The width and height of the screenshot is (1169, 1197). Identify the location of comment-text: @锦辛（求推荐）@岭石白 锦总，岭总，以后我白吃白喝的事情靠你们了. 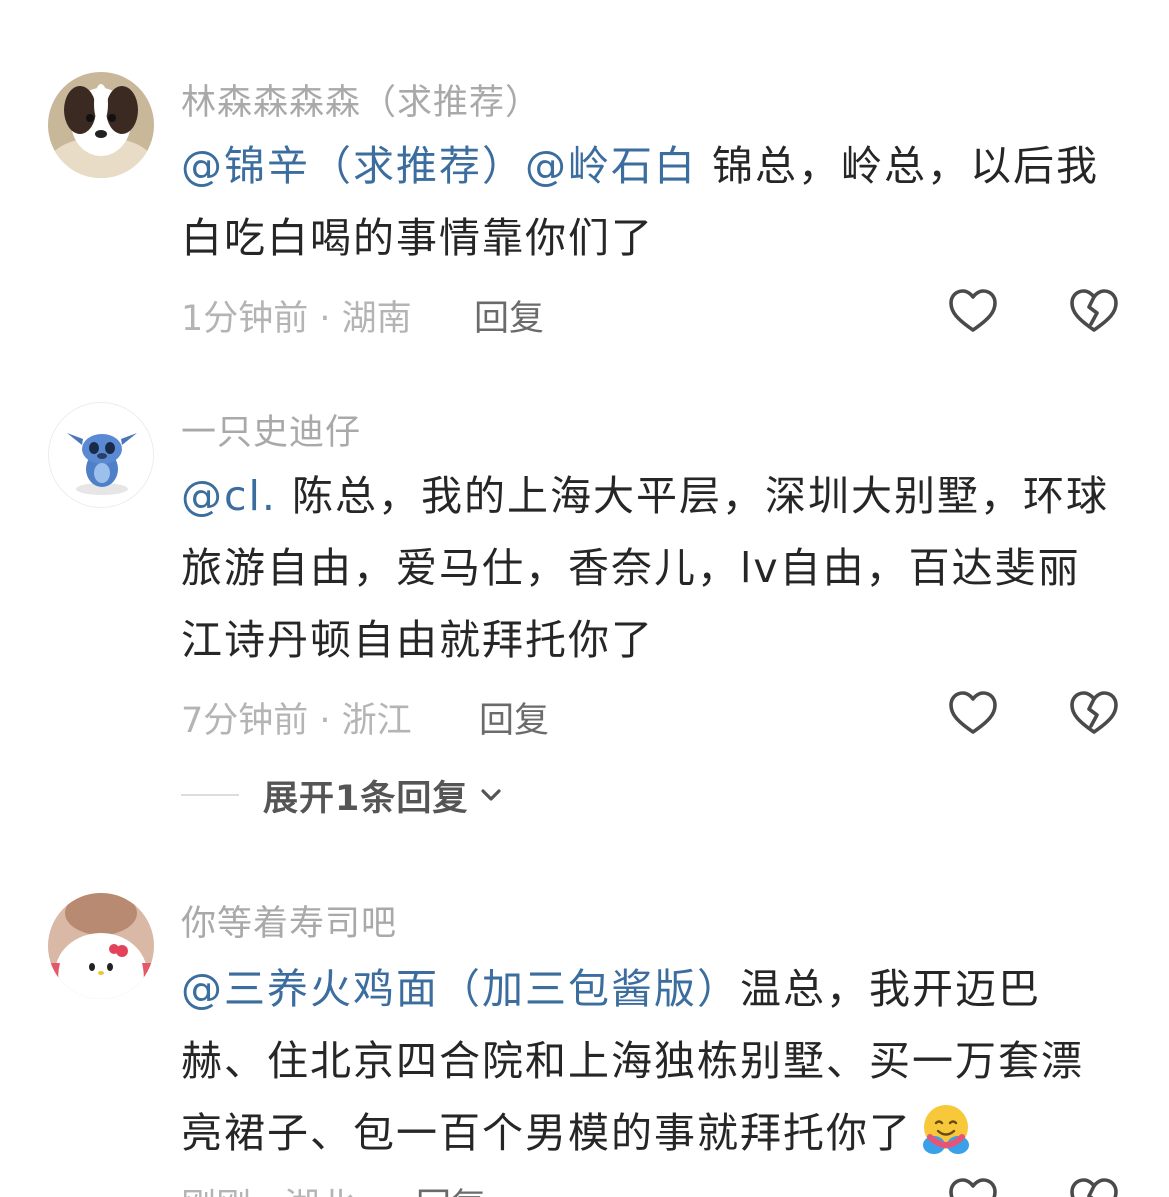
(640, 202).